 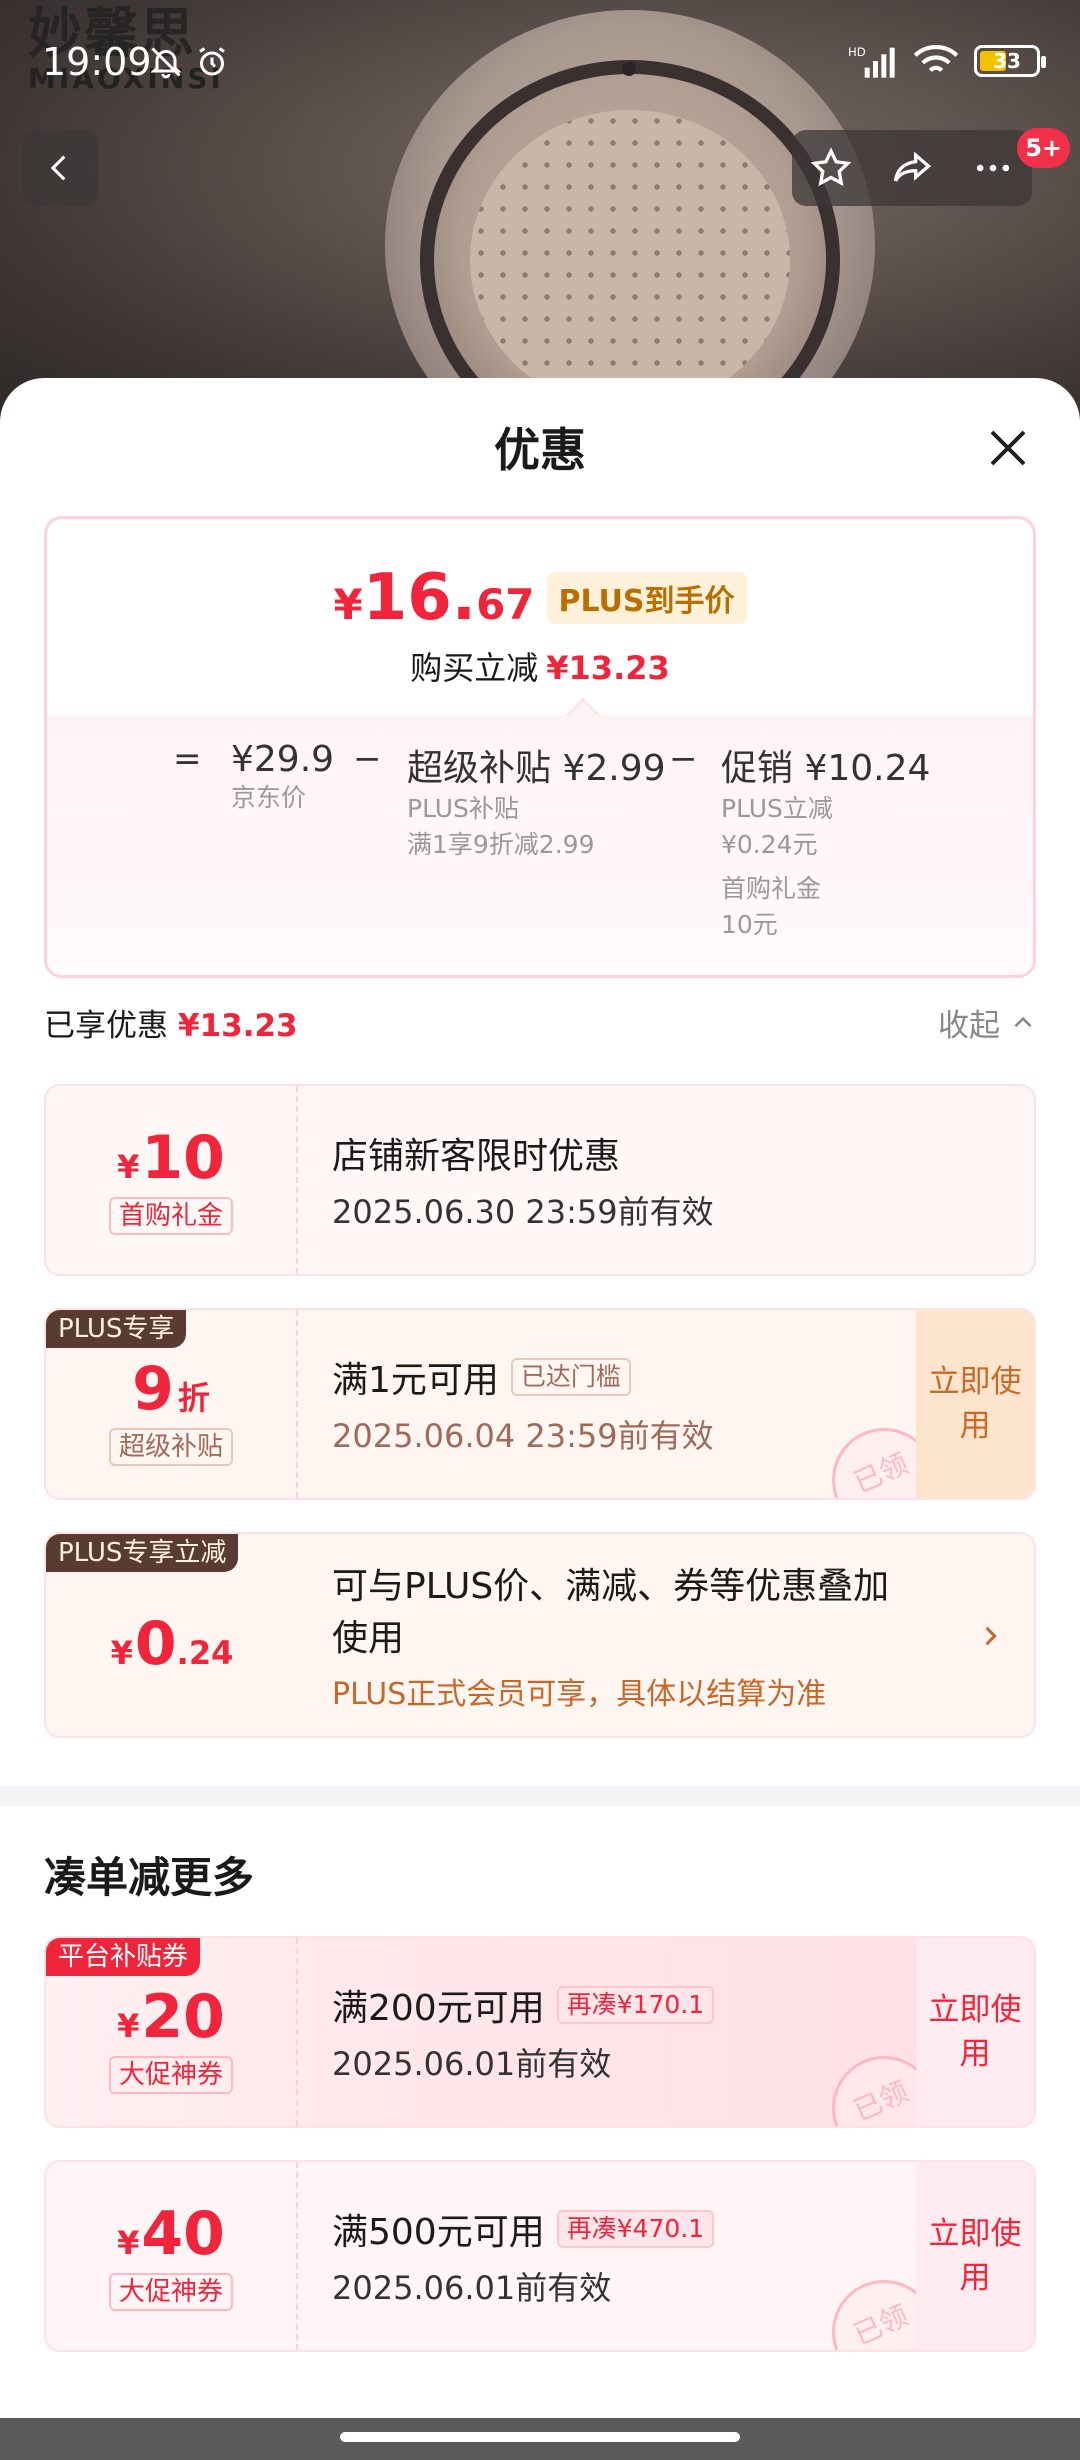 What do you see at coordinates (183, 2017) in the screenshot?
I see `amount-value: 20` at bounding box center [183, 2017].